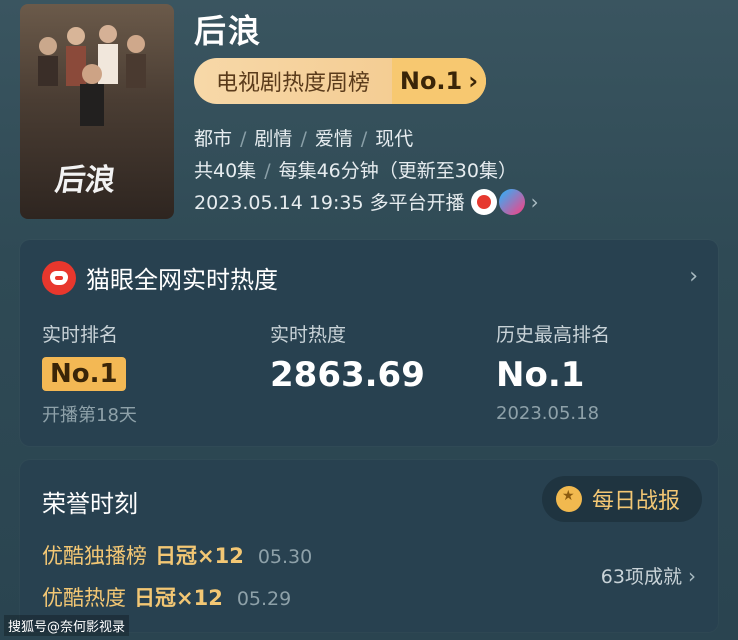 This screenshot has width=738, height=640. I want to click on show-title: 后浪, so click(228, 31).